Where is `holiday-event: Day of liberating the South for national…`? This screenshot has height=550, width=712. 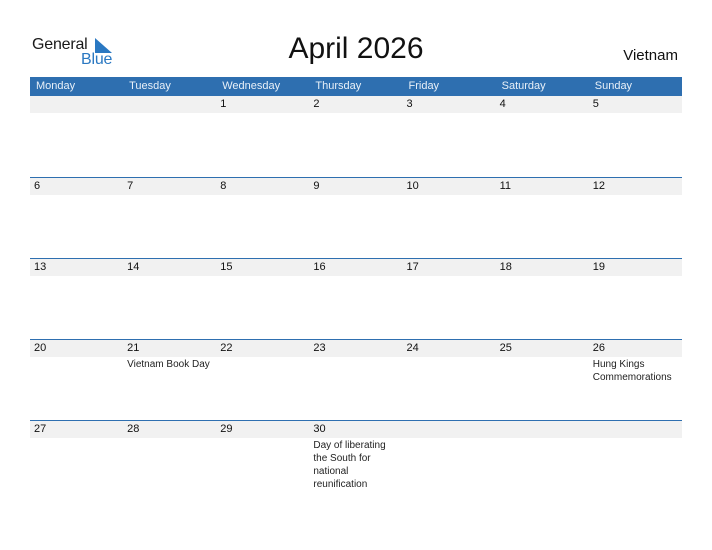
holiday-event: Day of liberating the South for national… is located at coordinates (349, 465).